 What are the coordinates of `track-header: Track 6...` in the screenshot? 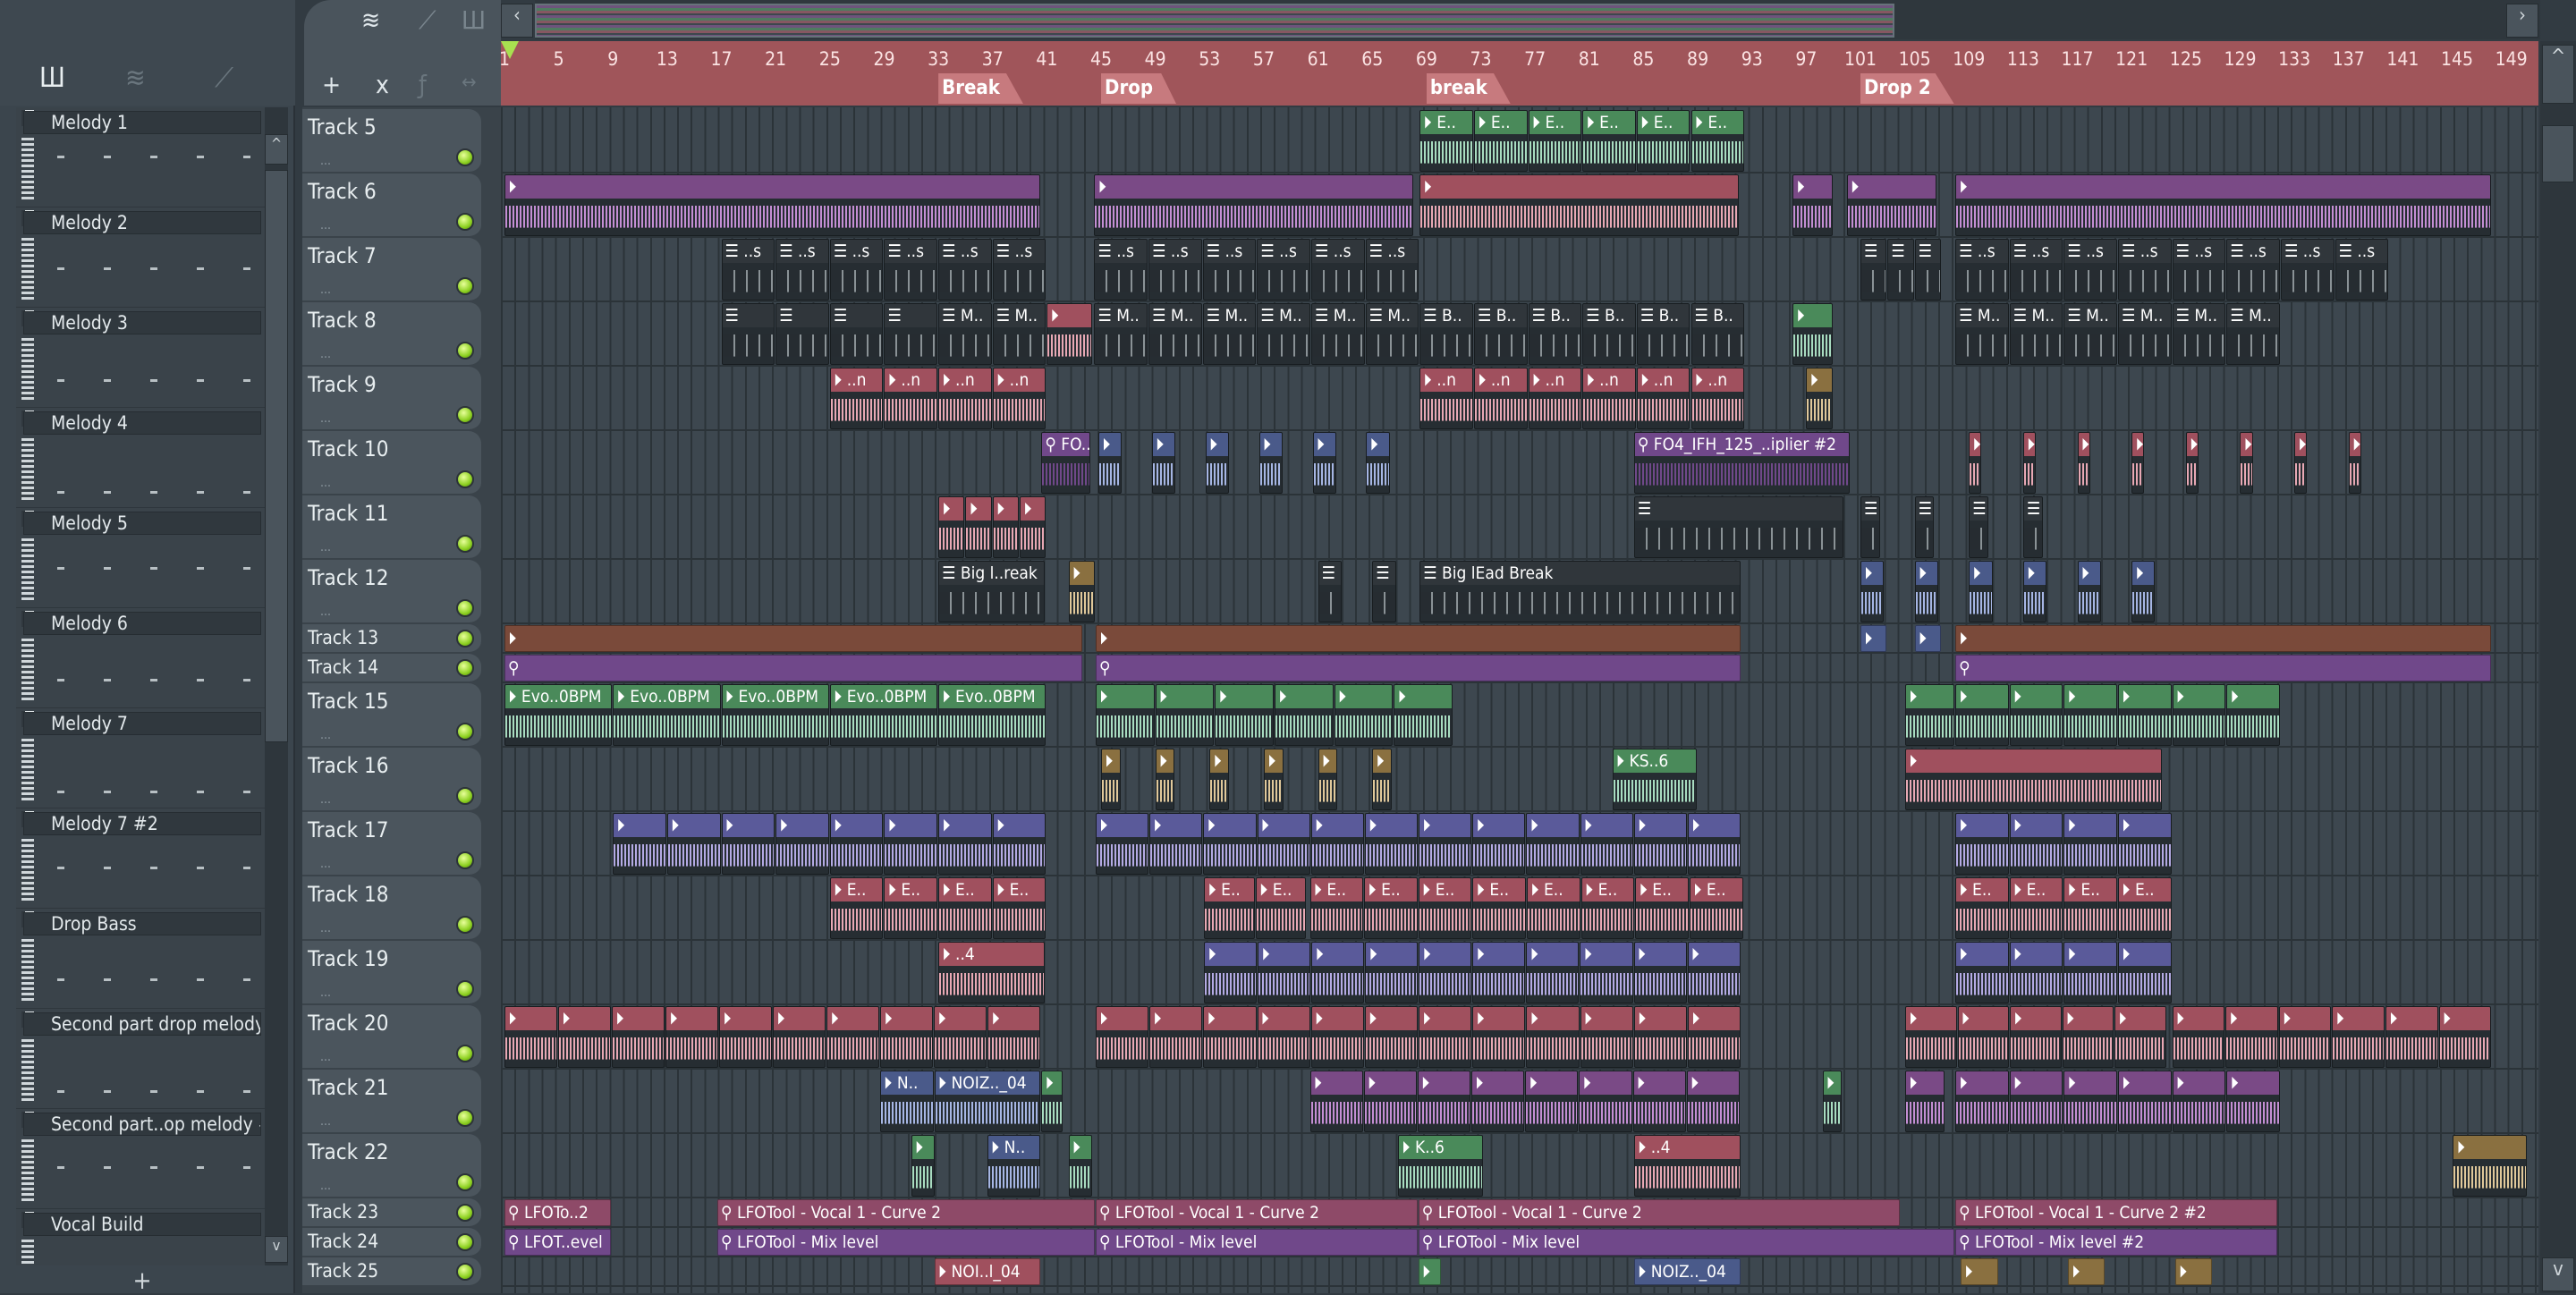 It's located at (391, 206).